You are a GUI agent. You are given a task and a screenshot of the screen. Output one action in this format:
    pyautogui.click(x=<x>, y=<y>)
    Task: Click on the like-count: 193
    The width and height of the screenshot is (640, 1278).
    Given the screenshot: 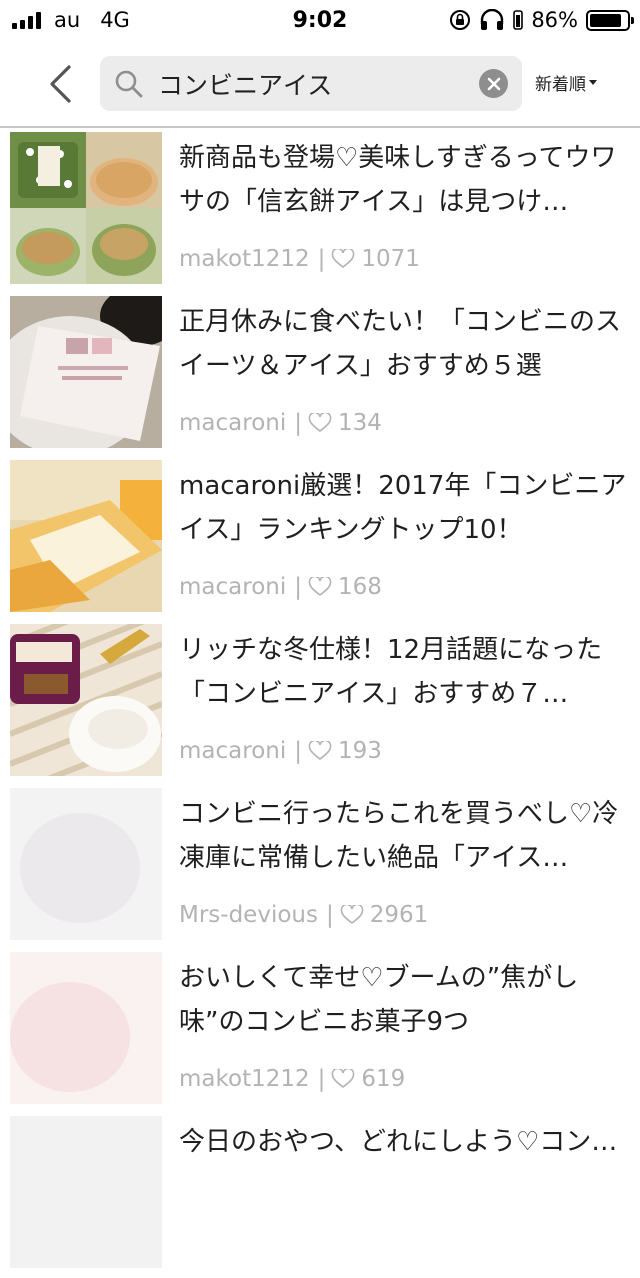 What is the action you would take?
    pyautogui.click(x=359, y=751)
    